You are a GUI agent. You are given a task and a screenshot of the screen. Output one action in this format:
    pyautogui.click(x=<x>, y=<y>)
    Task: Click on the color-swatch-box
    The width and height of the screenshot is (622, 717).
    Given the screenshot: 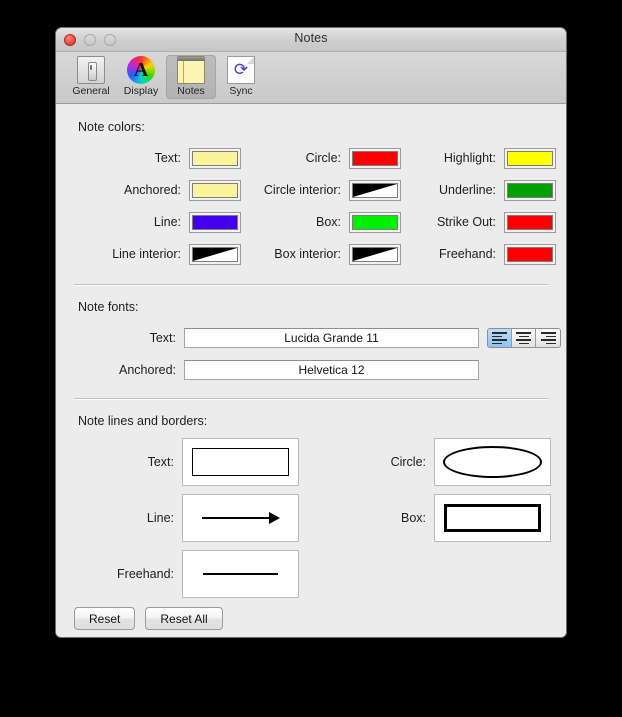 What is the action you would take?
    pyautogui.click(x=375, y=222)
    